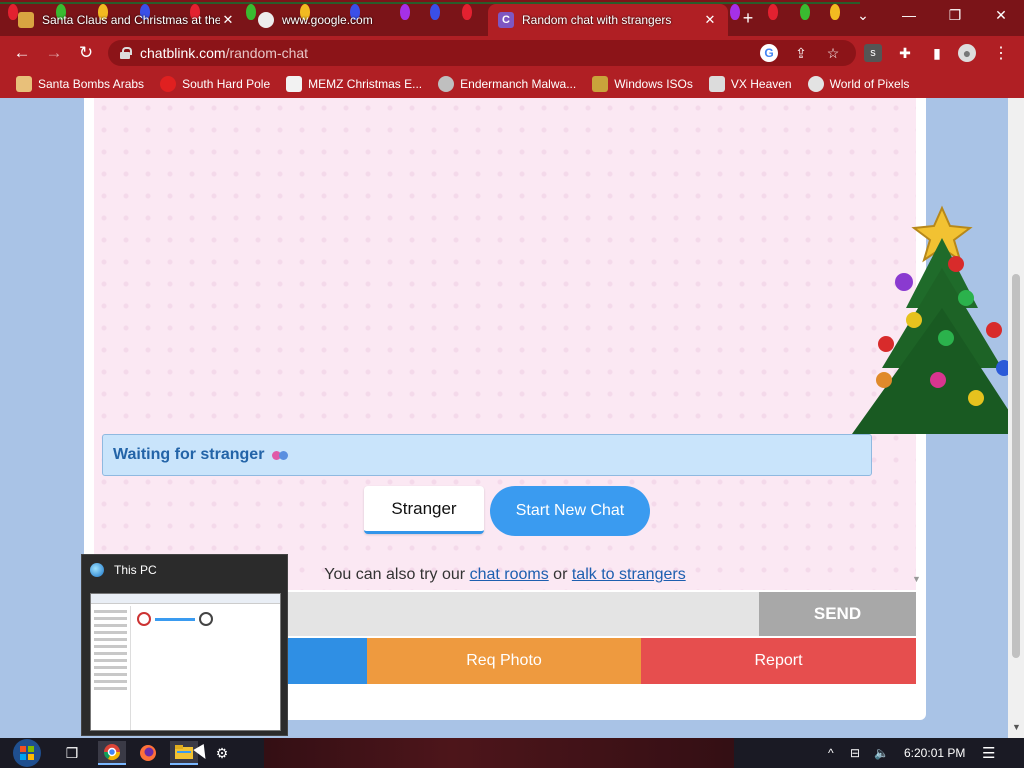 The width and height of the screenshot is (1024, 768). Describe the element at coordinates (1016, 466) in the screenshot. I see `scrollbar-thumb` at that location.